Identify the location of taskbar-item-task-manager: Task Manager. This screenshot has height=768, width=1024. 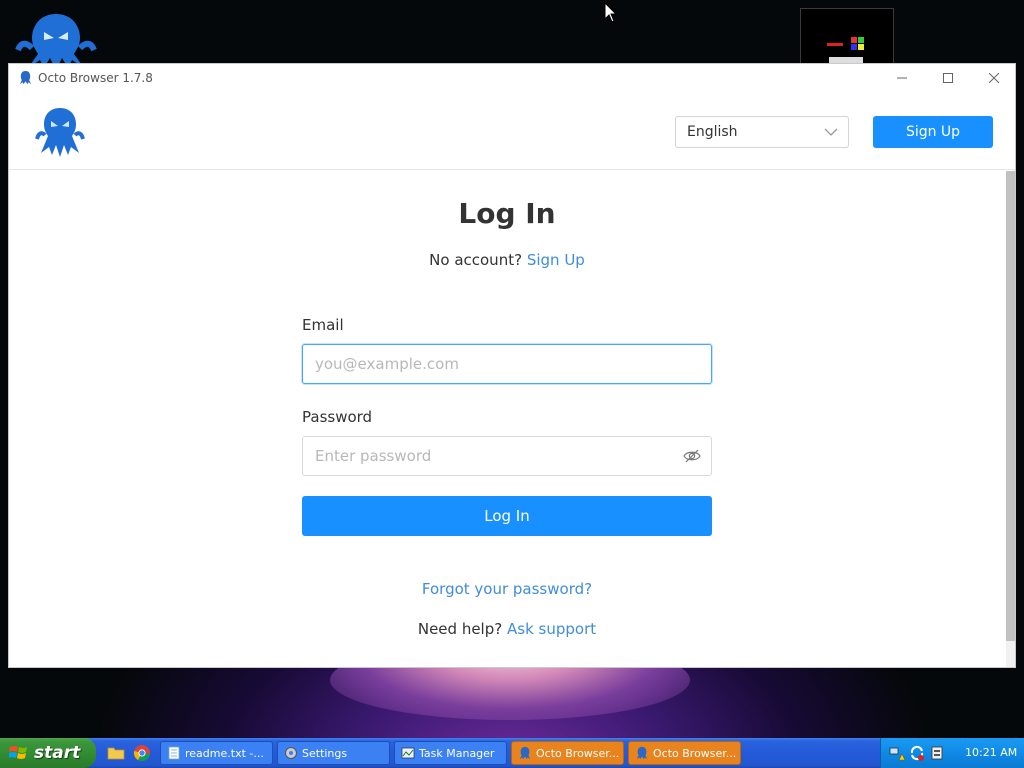
(450, 753).